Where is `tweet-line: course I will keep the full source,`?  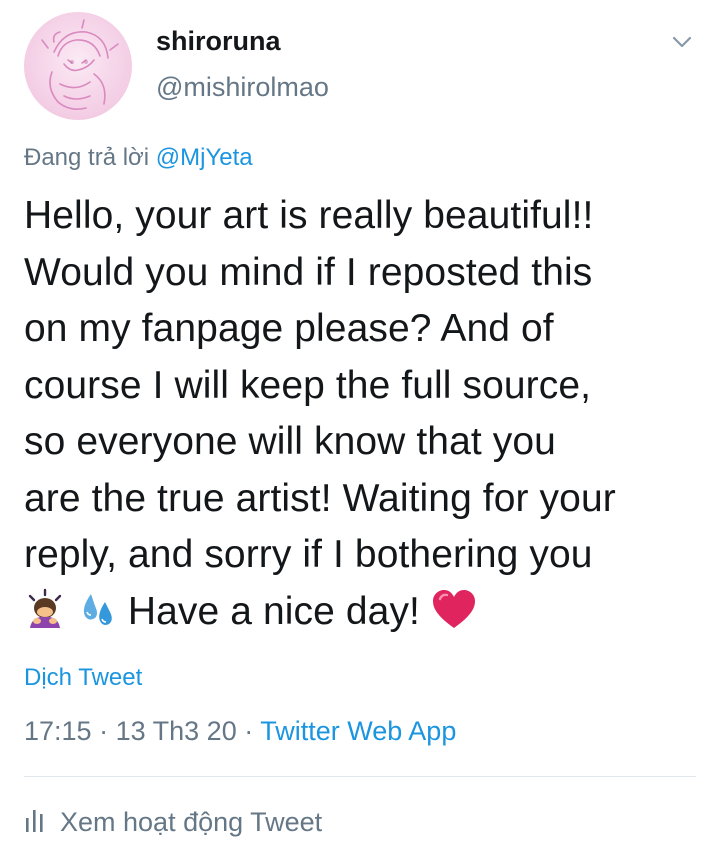 tweet-line: course I will keep the full source, is located at coordinates (308, 385).